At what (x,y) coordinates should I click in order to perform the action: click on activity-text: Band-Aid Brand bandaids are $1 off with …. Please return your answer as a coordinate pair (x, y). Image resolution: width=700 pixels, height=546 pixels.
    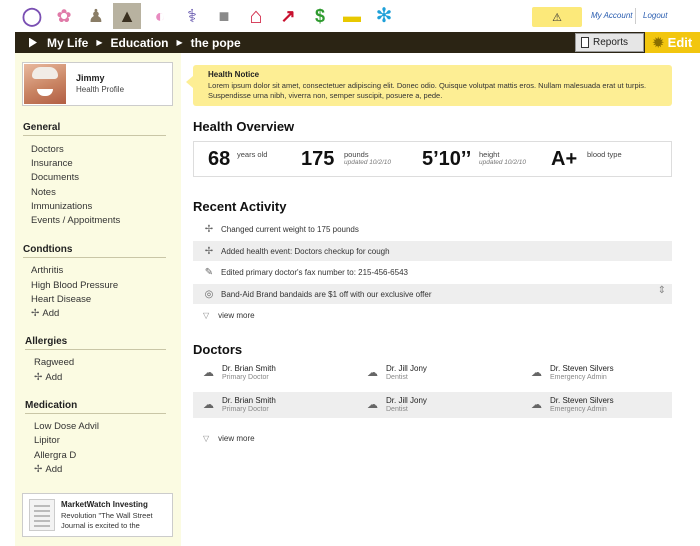
    Looking at the image, I should click on (326, 294).